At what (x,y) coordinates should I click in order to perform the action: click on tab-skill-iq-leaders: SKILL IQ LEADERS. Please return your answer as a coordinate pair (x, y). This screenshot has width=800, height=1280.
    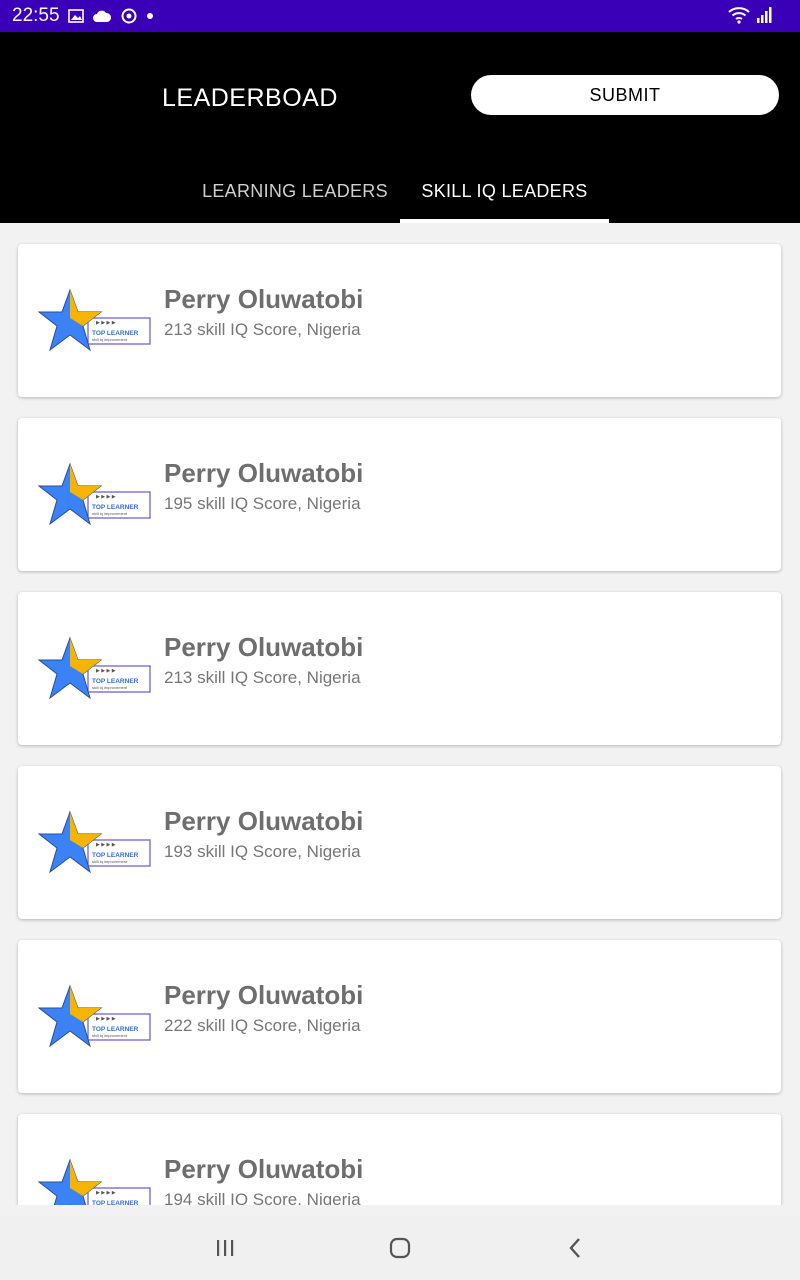
    Looking at the image, I should click on (504, 192).